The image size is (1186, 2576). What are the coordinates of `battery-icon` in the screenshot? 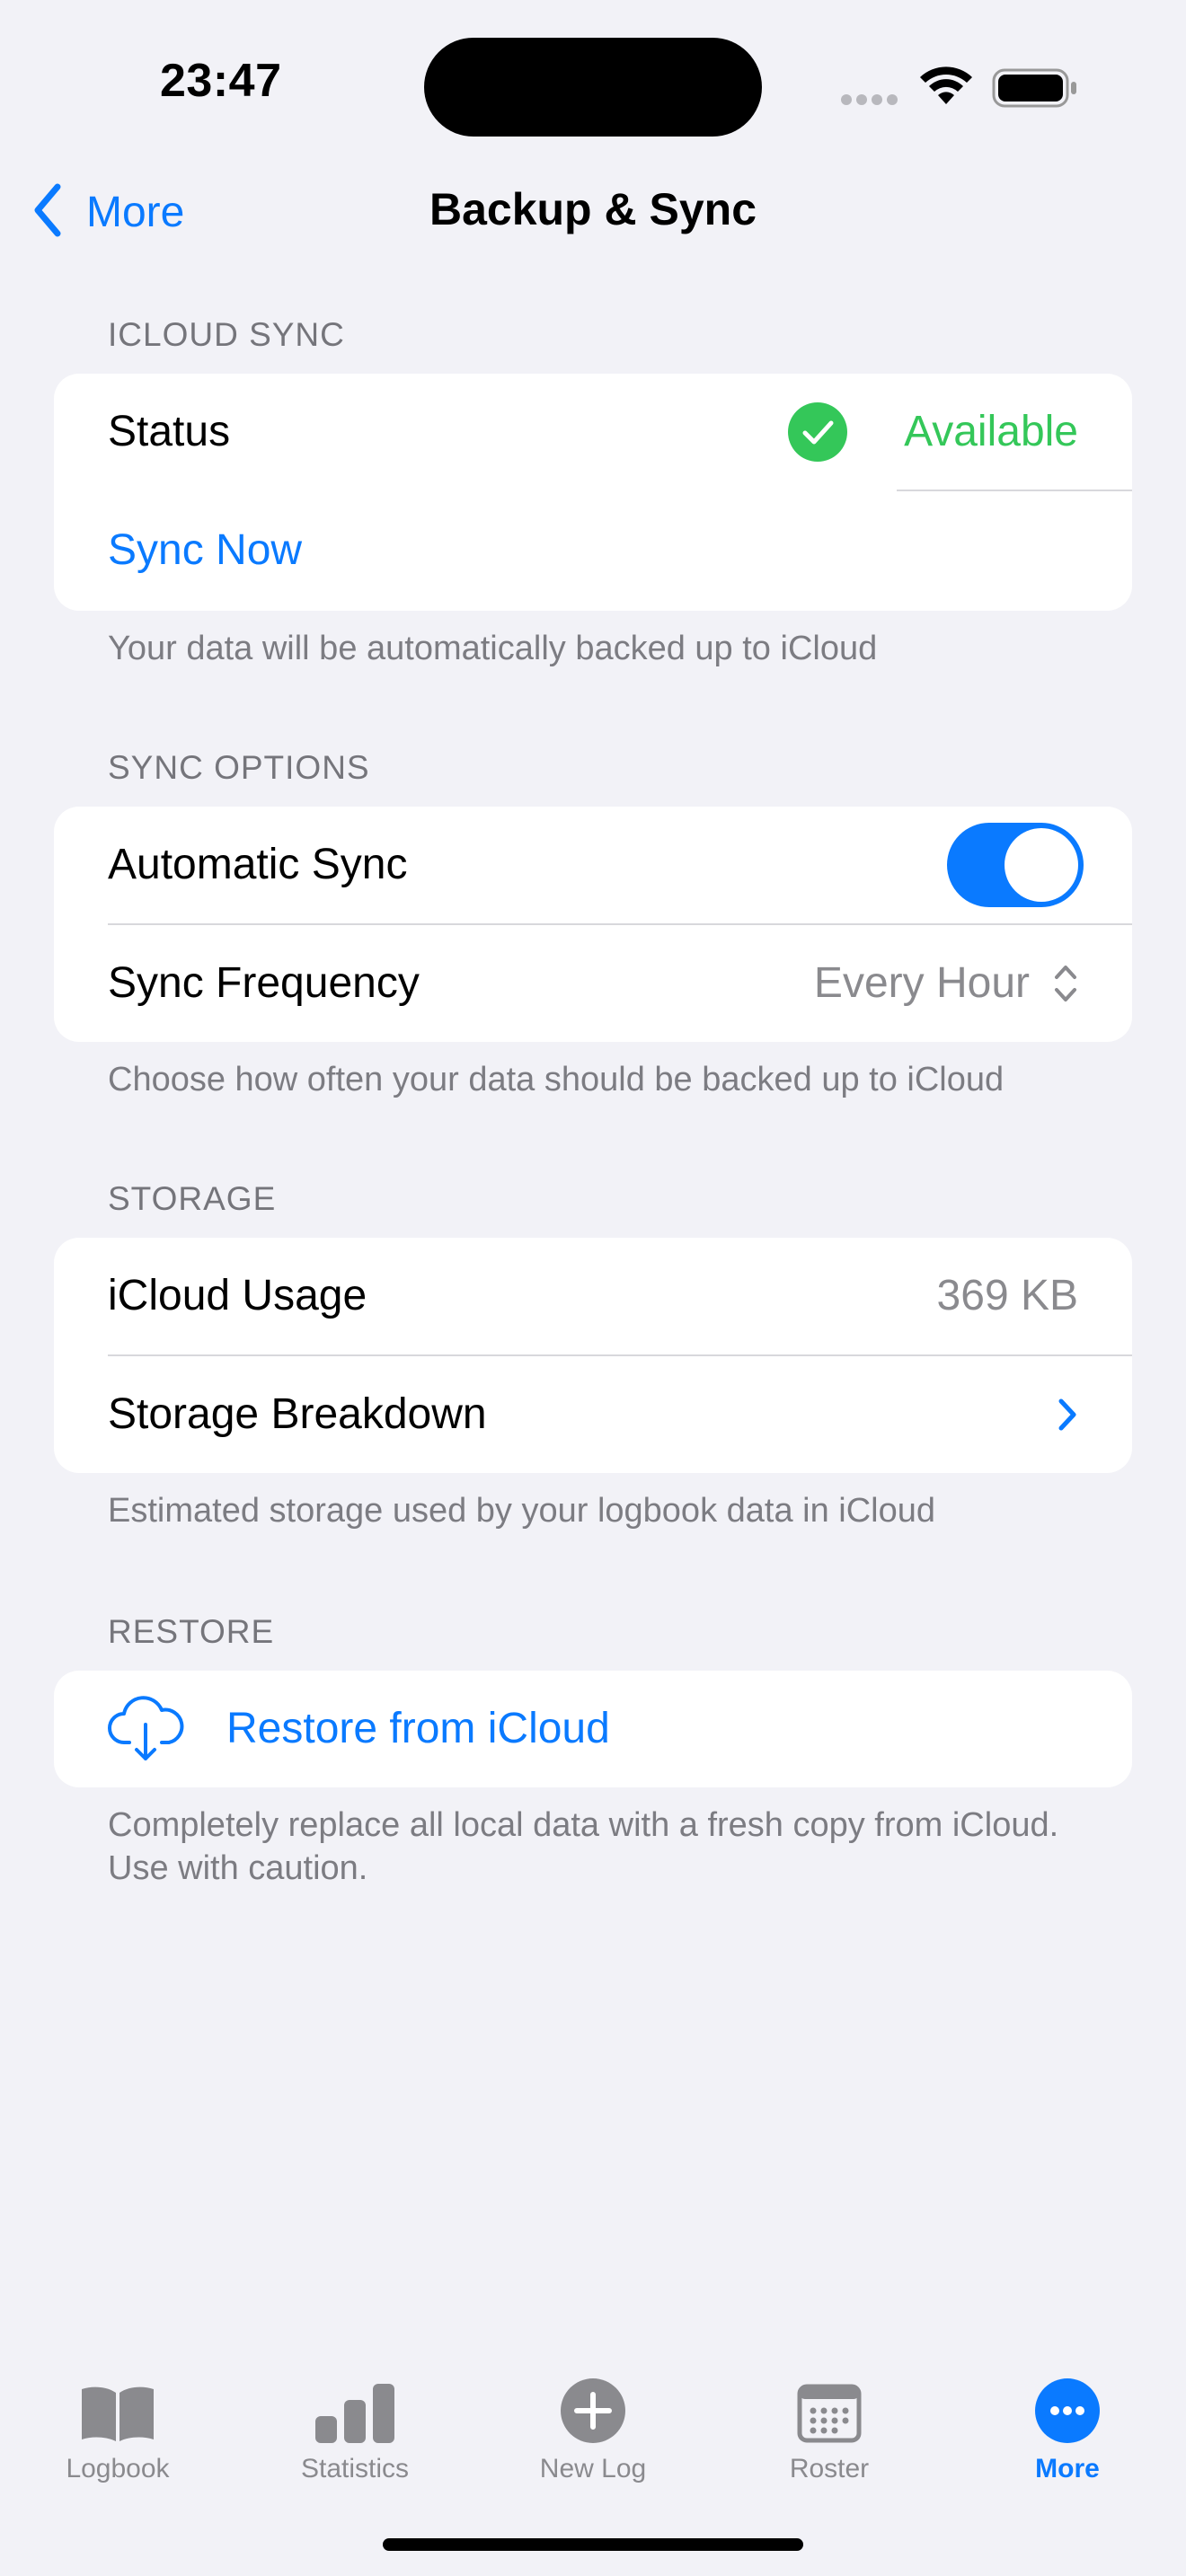 It's located at (1035, 90).